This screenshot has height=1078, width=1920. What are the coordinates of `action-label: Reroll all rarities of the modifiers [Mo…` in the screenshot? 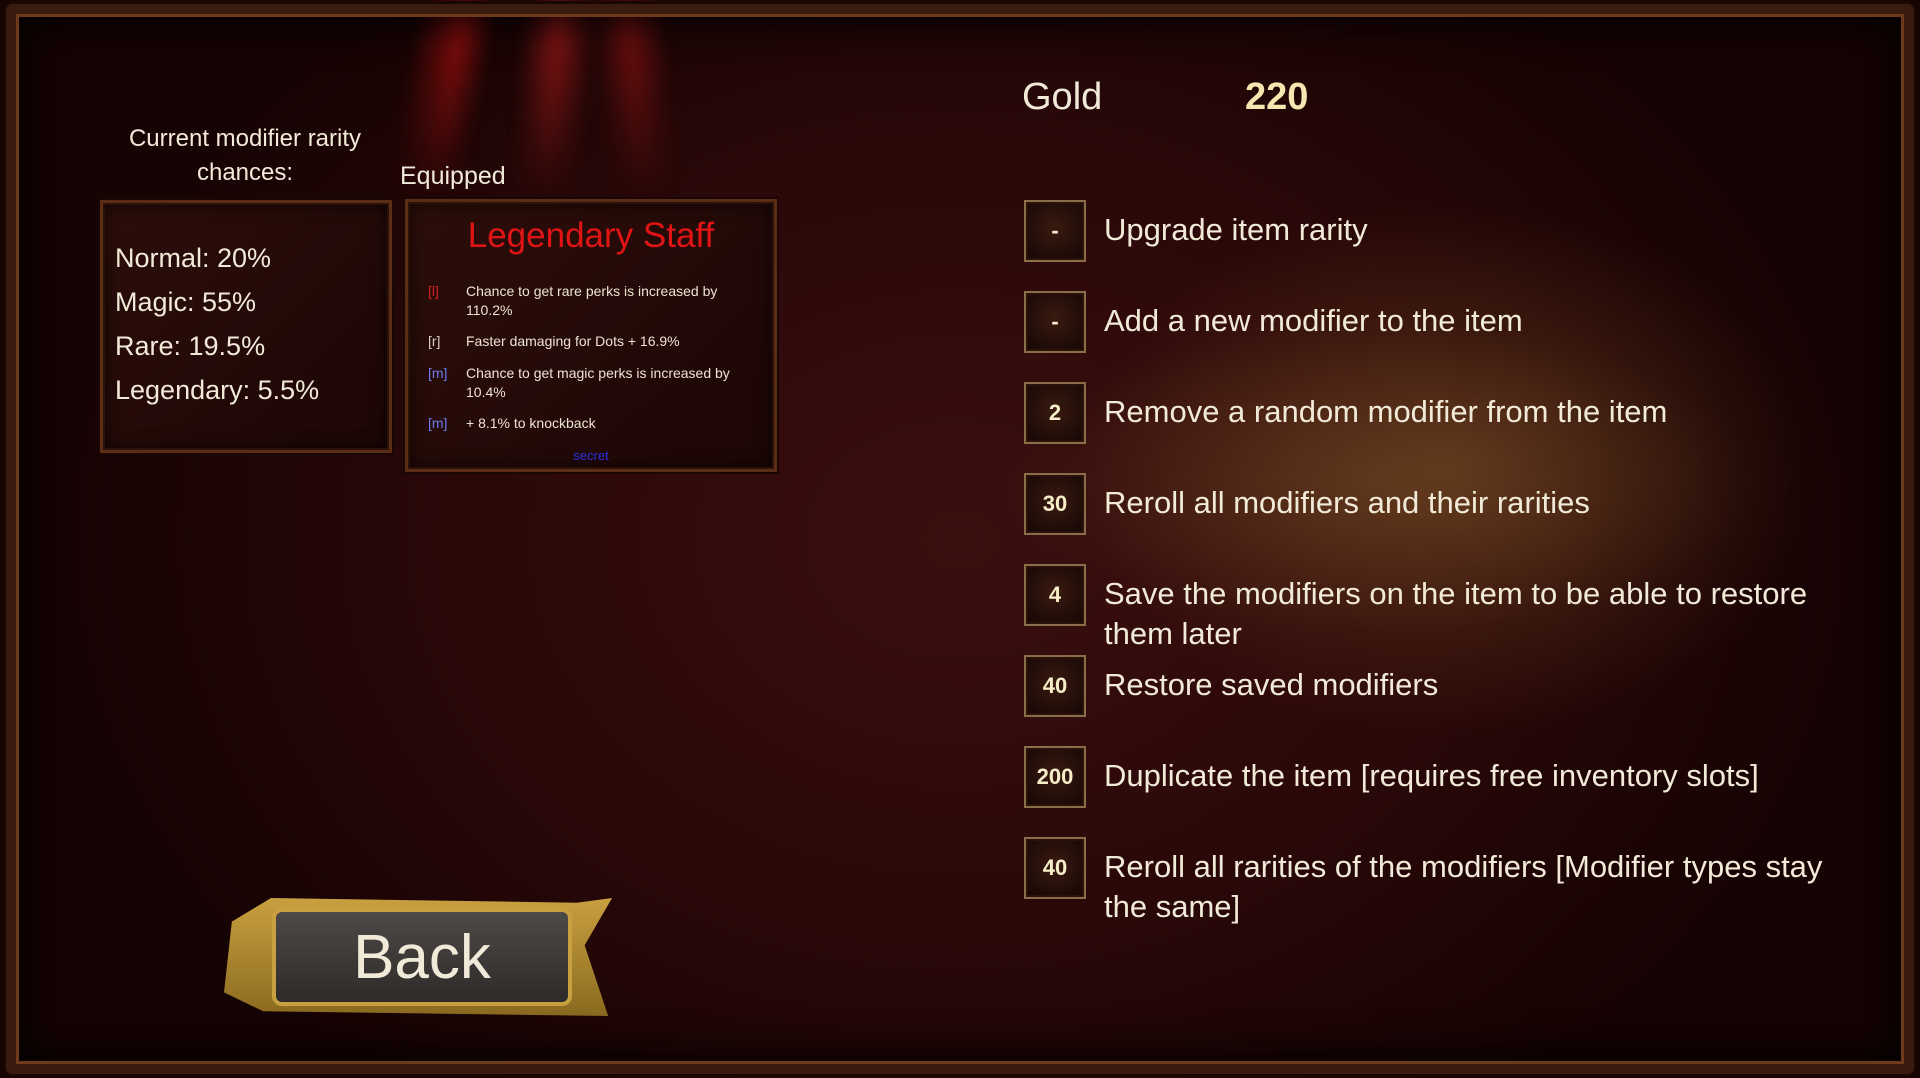 It's located at (1463, 886).